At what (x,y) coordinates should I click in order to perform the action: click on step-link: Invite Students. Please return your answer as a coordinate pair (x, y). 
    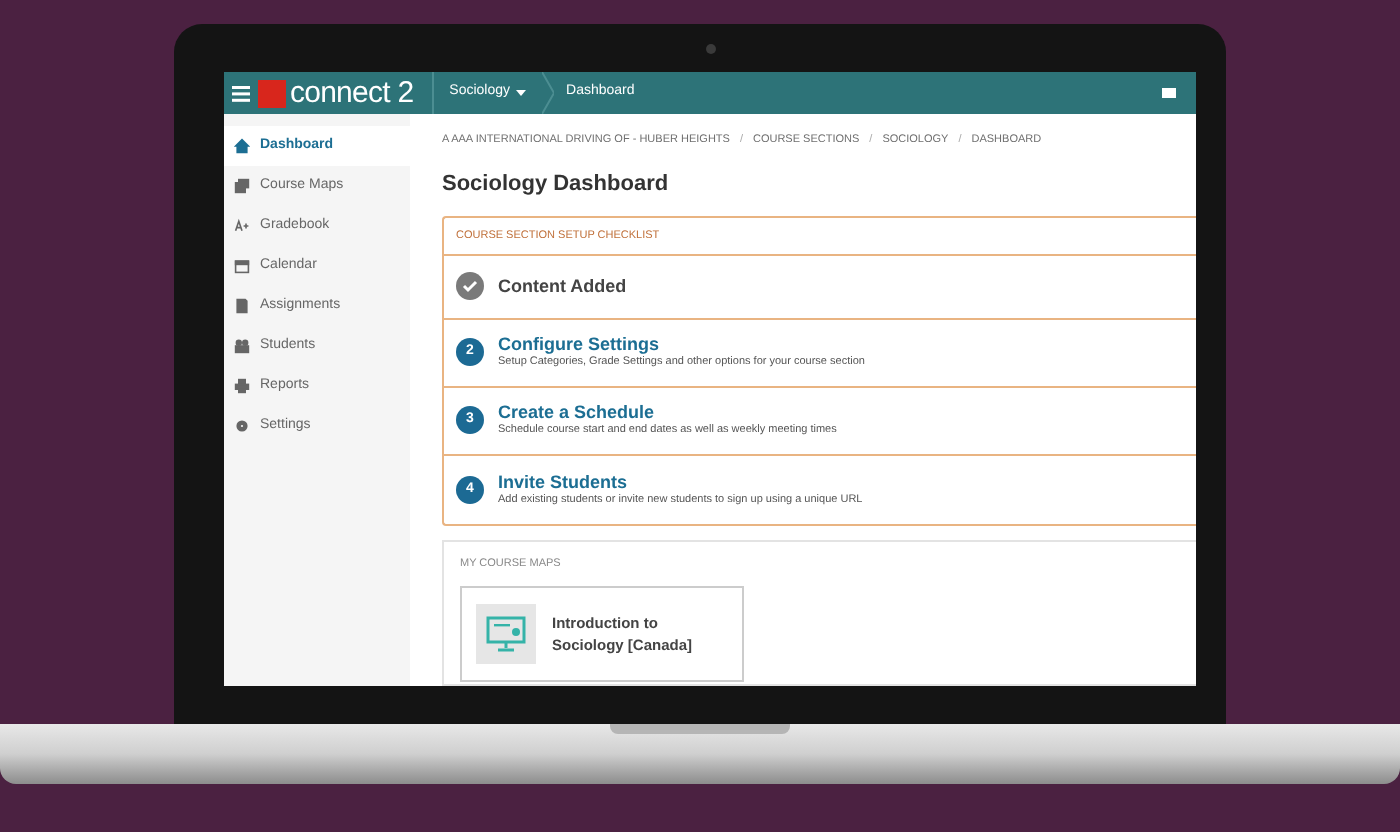
    Looking at the image, I should click on (680, 482).